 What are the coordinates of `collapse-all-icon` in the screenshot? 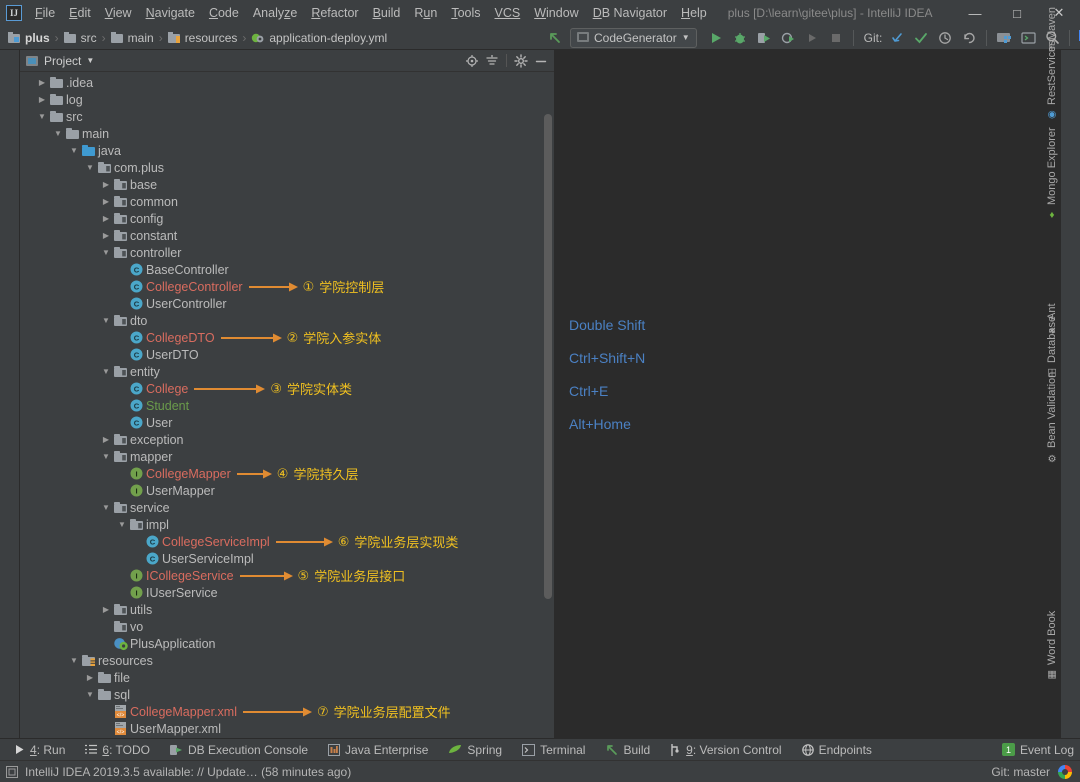 It's located at (492, 61).